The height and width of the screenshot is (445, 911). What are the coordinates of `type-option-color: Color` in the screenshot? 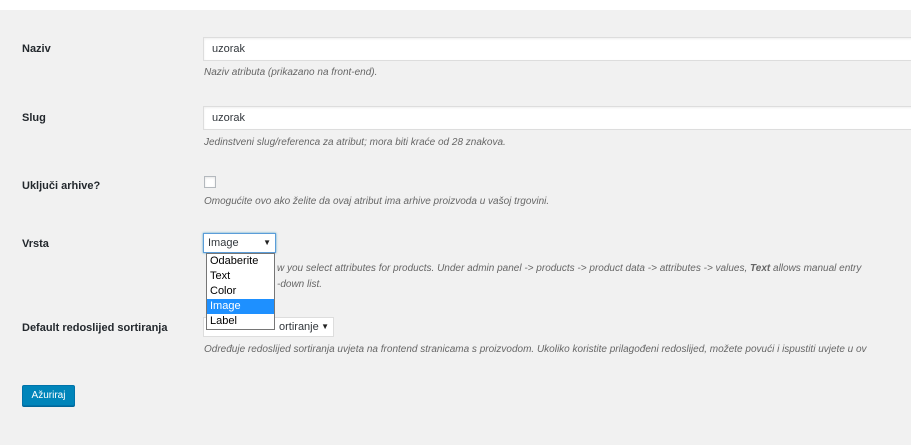 It's located at (240, 291).